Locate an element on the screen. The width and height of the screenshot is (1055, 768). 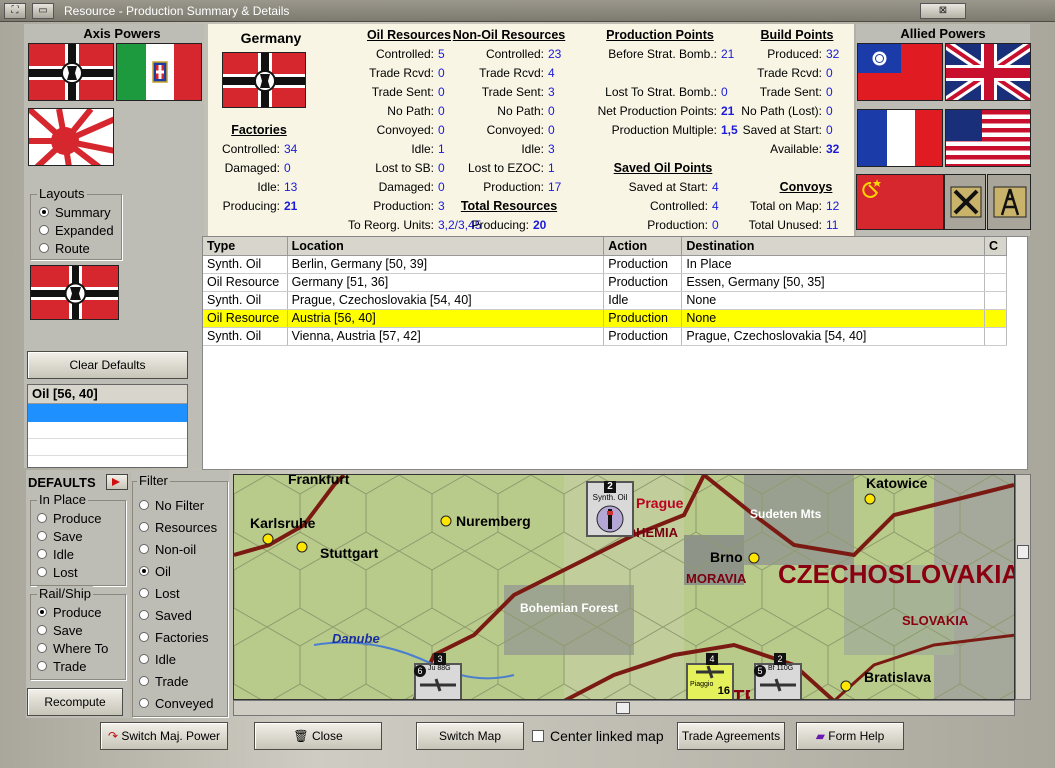
switch-icon: ↷ is located at coordinates (114, 736).